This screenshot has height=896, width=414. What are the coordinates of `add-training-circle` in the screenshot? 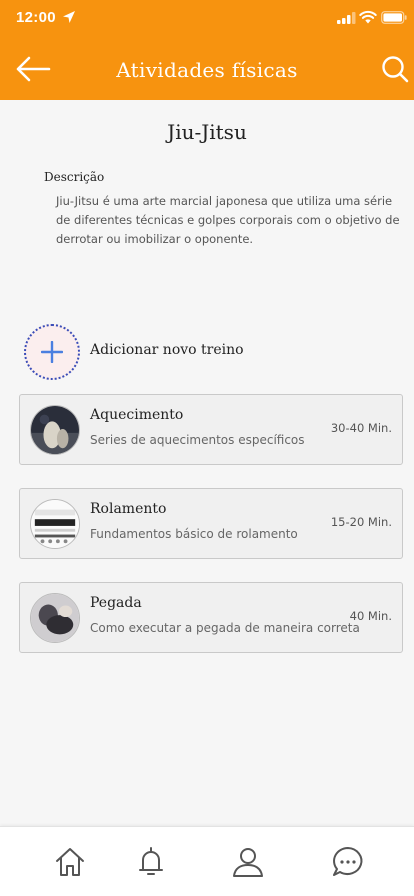 It's located at (52, 352).